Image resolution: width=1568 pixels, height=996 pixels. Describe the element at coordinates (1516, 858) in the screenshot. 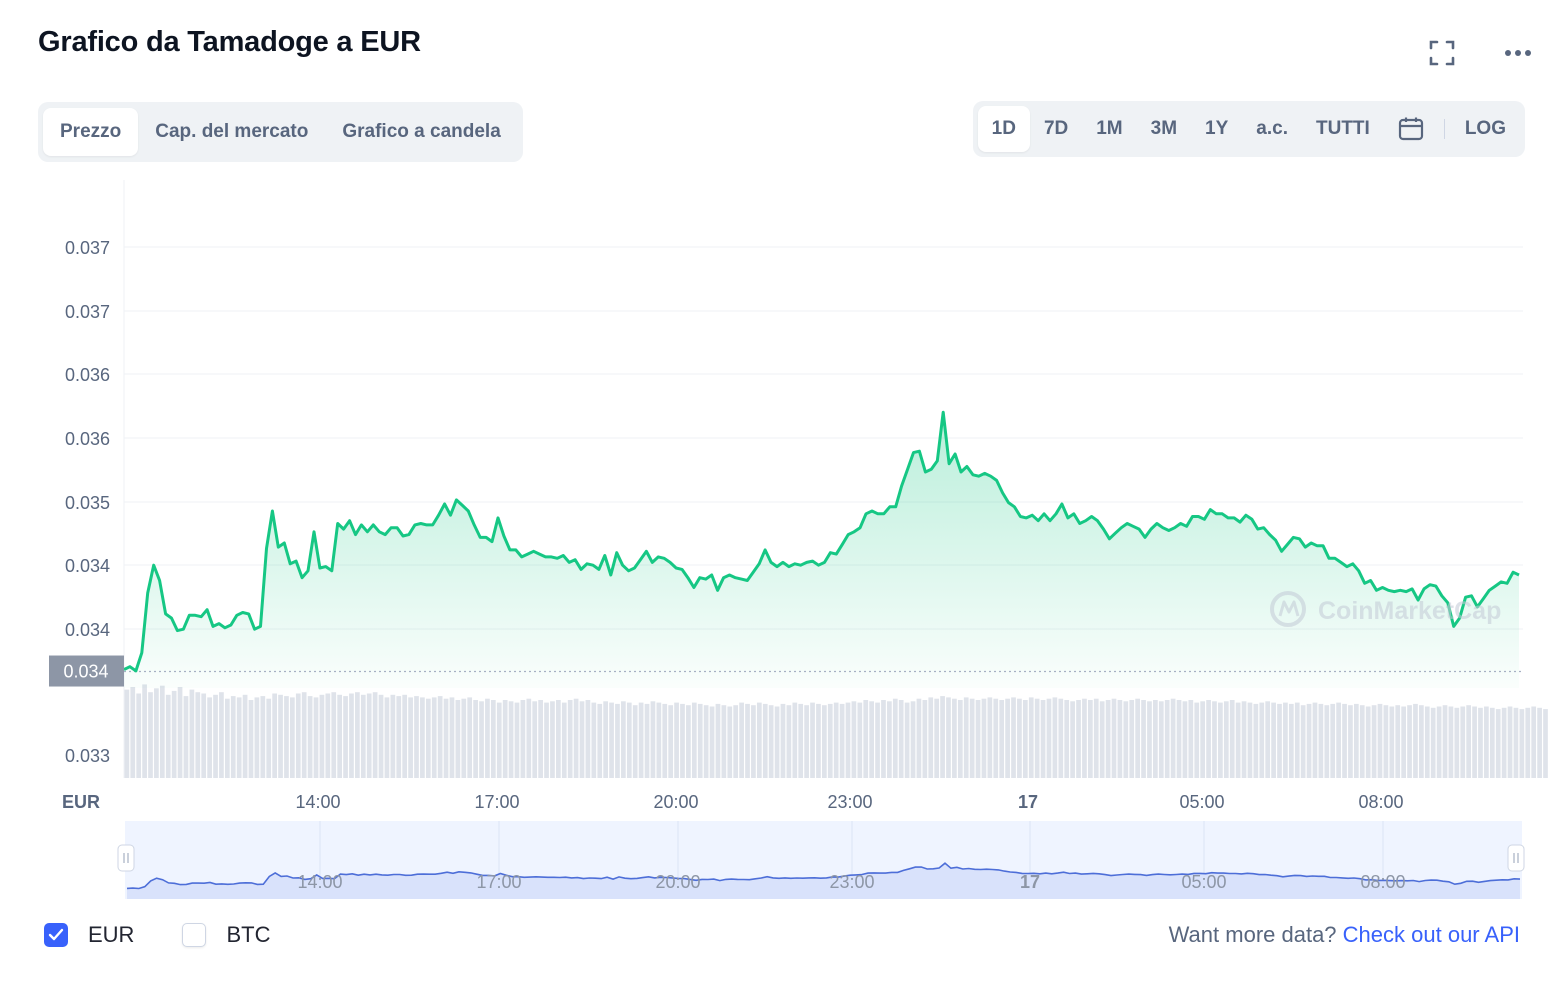

I see `navigator-handle-right` at that location.